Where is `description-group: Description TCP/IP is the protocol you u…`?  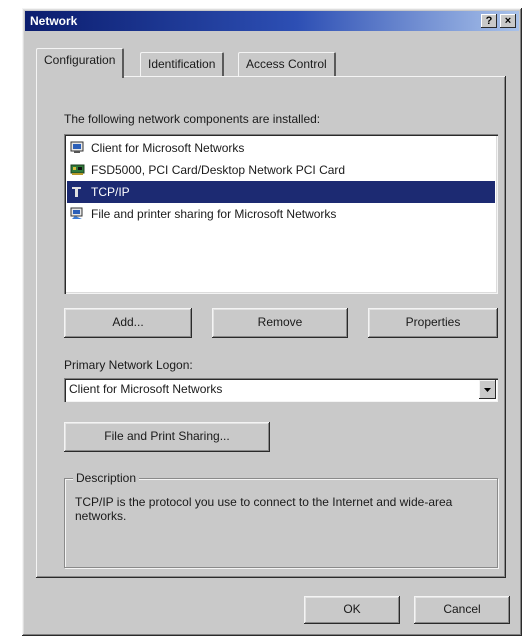
description-group: Description TCP/IP is the protocol you u… is located at coordinates (281, 519).